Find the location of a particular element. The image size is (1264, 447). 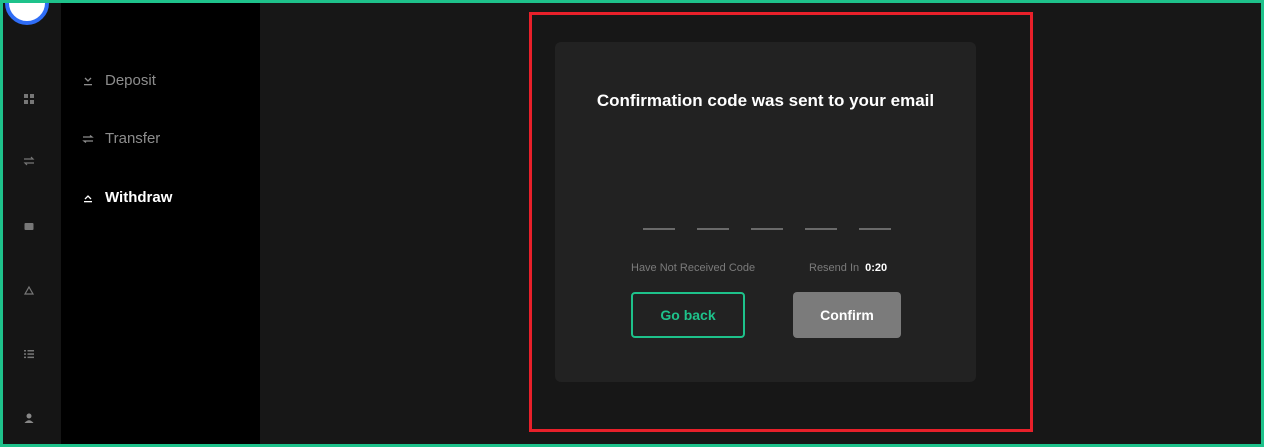

resend-row: Have Not Received Code Resend In 0:20 is located at coordinates (776, 270).